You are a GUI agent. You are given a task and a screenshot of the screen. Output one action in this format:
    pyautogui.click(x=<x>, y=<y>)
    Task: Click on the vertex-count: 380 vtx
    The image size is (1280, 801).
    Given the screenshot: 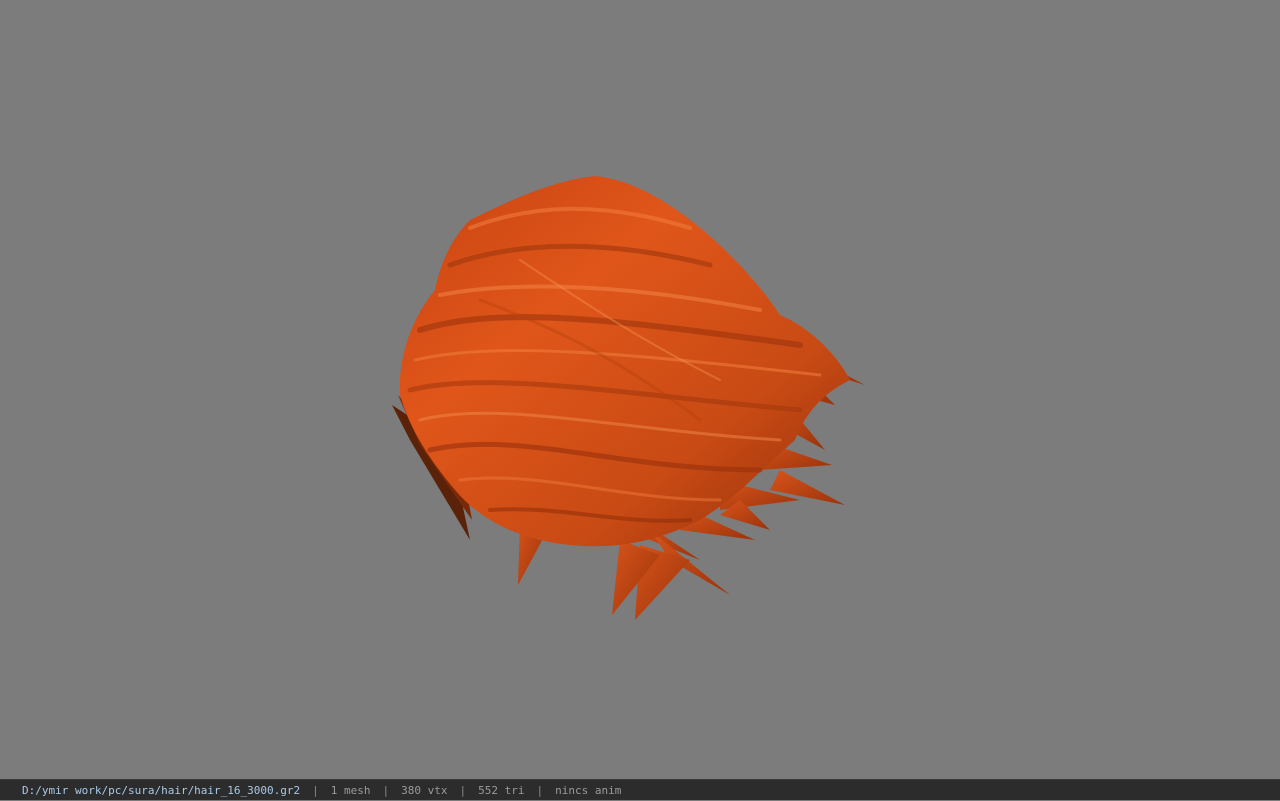 What is the action you would take?
    pyautogui.click(x=424, y=790)
    